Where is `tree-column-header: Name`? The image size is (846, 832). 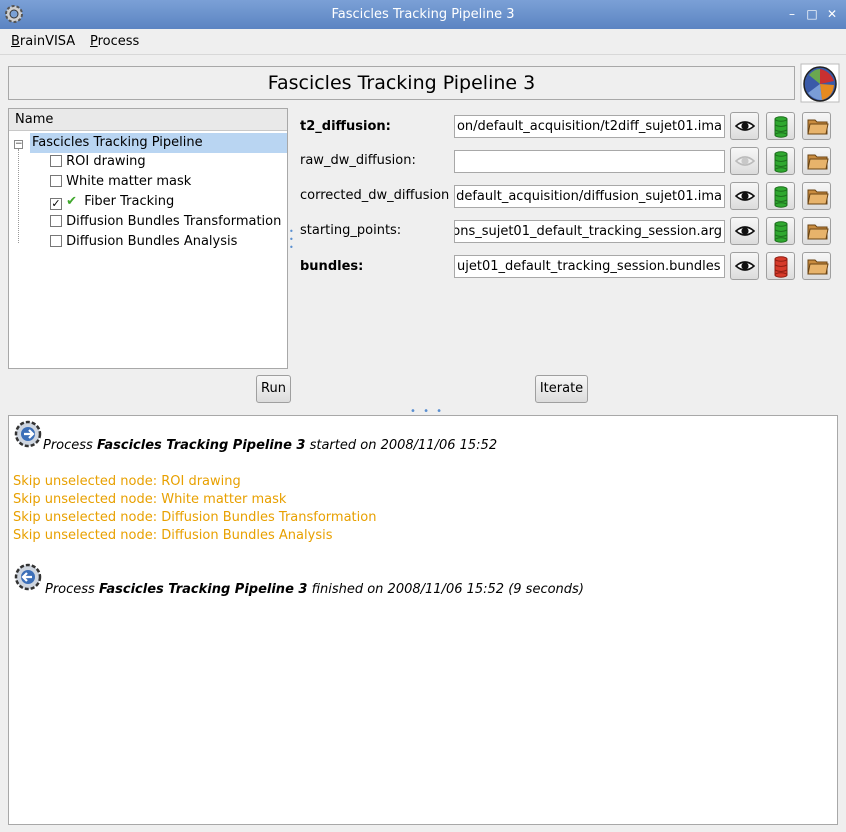 tree-column-header: Name is located at coordinates (148, 120).